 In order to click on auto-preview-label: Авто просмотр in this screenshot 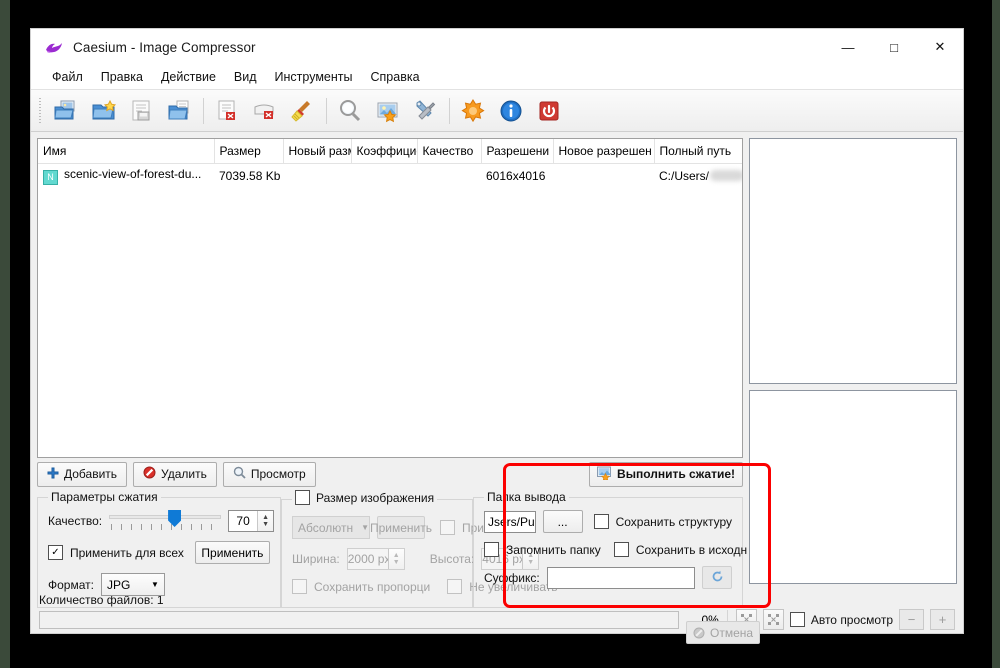, I will do `click(851, 619)`.